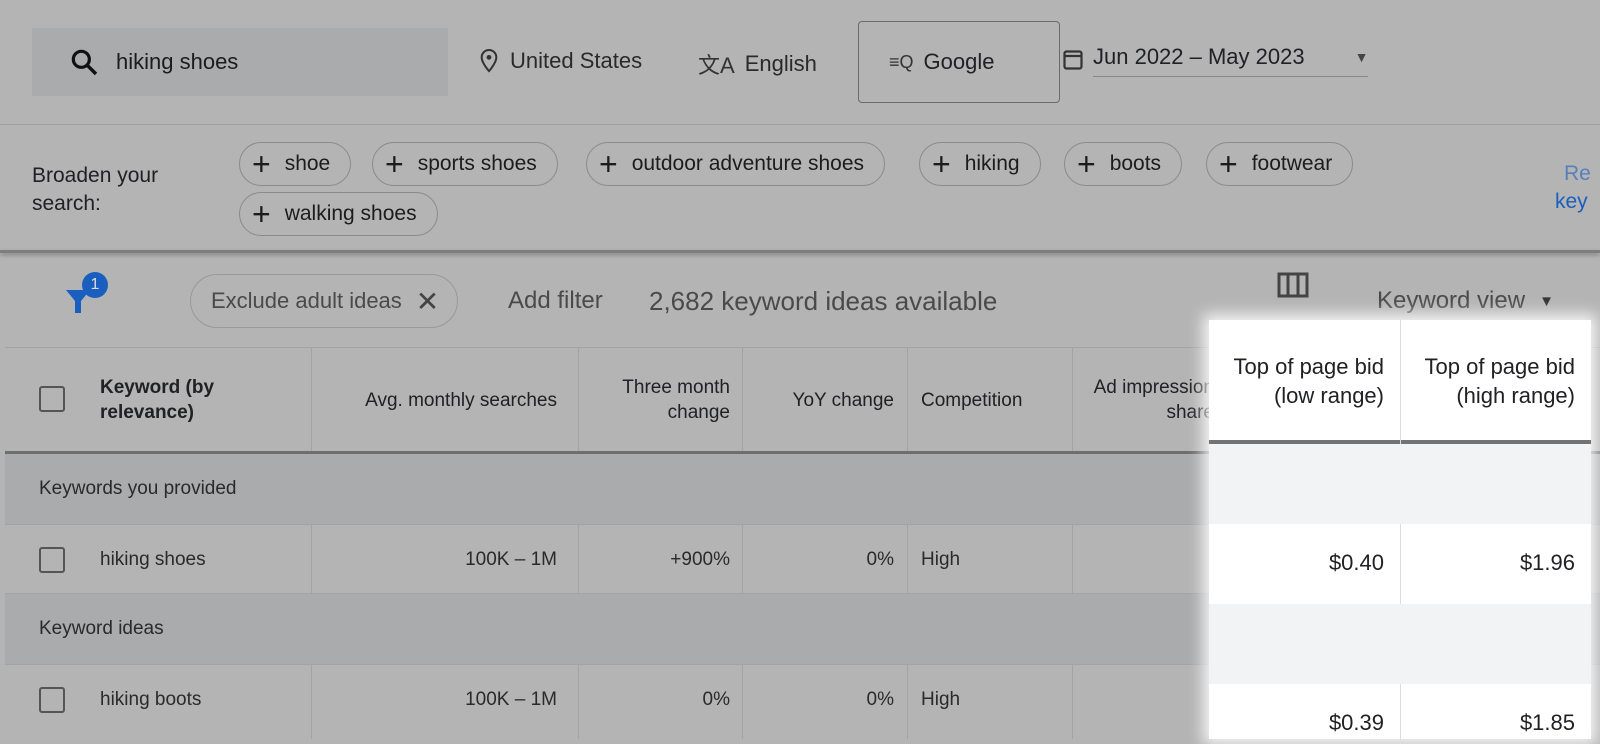 The height and width of the screenshot is (744, 1600). Describe the element at coordinates (306, 300) in the screenshot. I see `chip-label: Exclude adult ideas` at that location.